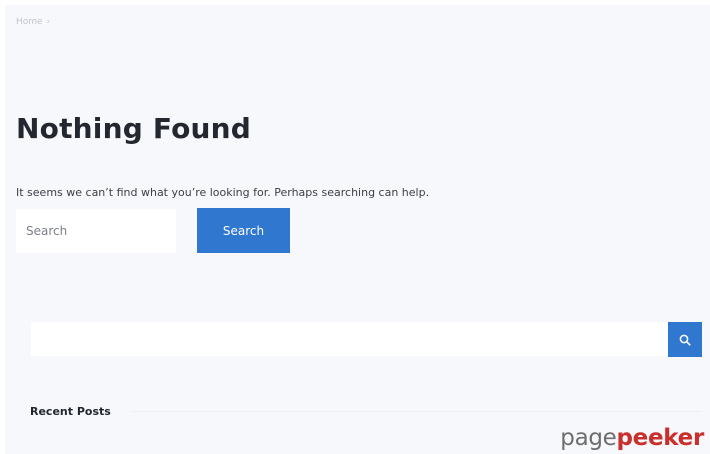  I want to click on search-form: Search, so click(153, 230).